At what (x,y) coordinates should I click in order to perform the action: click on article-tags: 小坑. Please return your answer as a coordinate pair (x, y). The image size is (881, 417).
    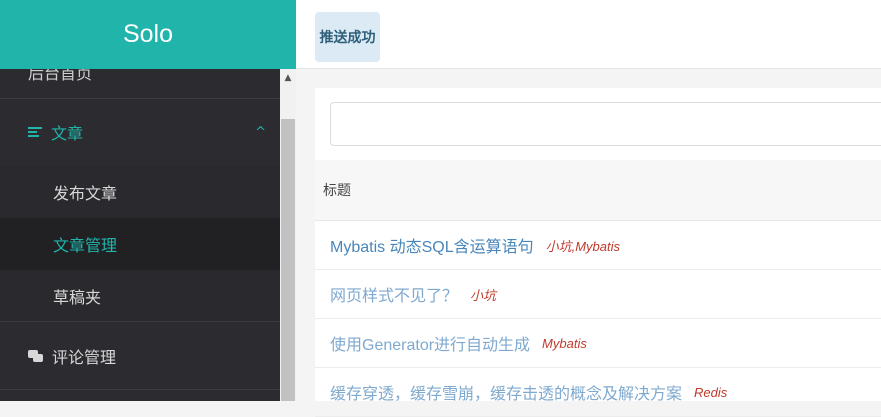
    Looking at the image, I should click on (483, 294).